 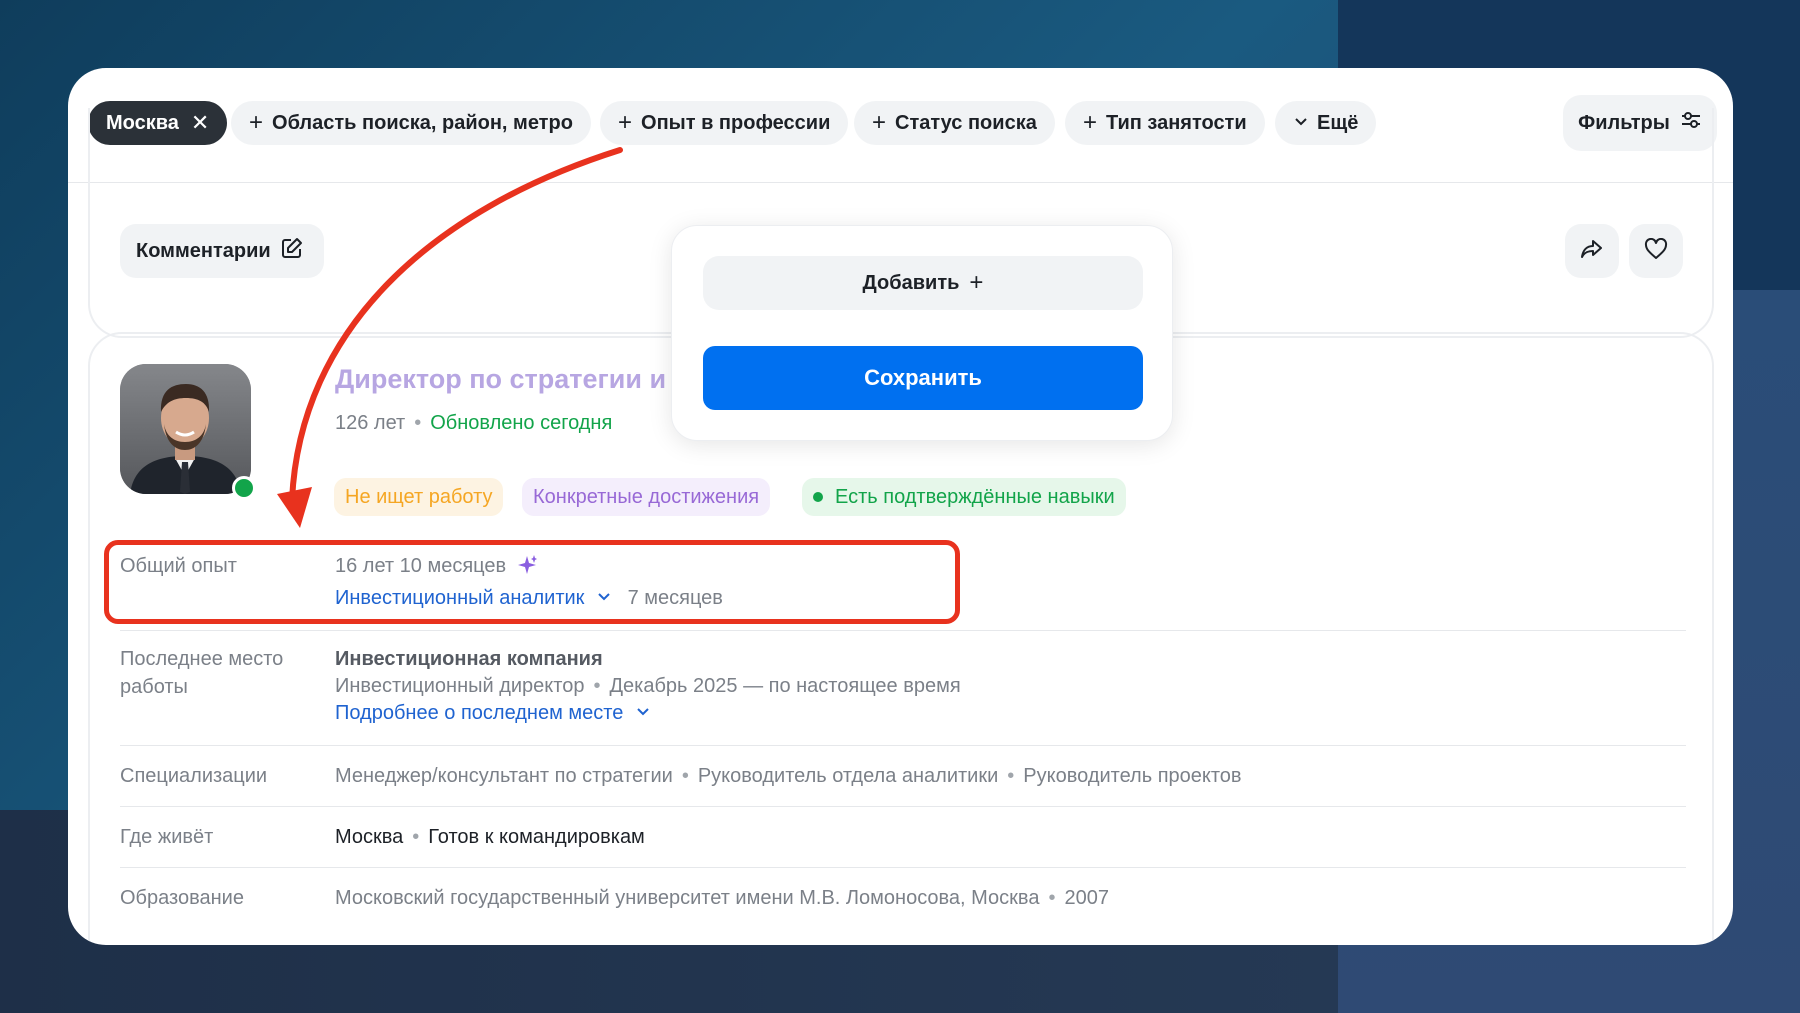 What do you see at coordinates (532, 582) in the screenshot?
I see `annotation-highlight-box` at bounding box center [532, 582].